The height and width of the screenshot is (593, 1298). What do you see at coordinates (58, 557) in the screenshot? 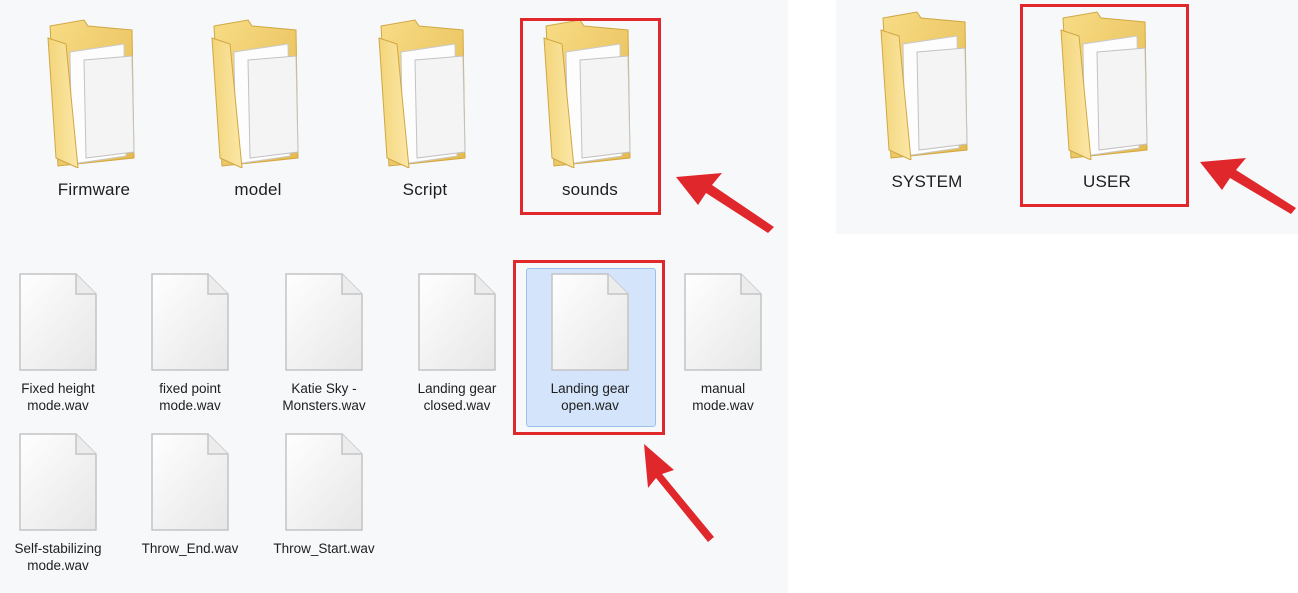
I see `file-label: Self-stabilizing mode.wav` at bounding box center [58, 557].